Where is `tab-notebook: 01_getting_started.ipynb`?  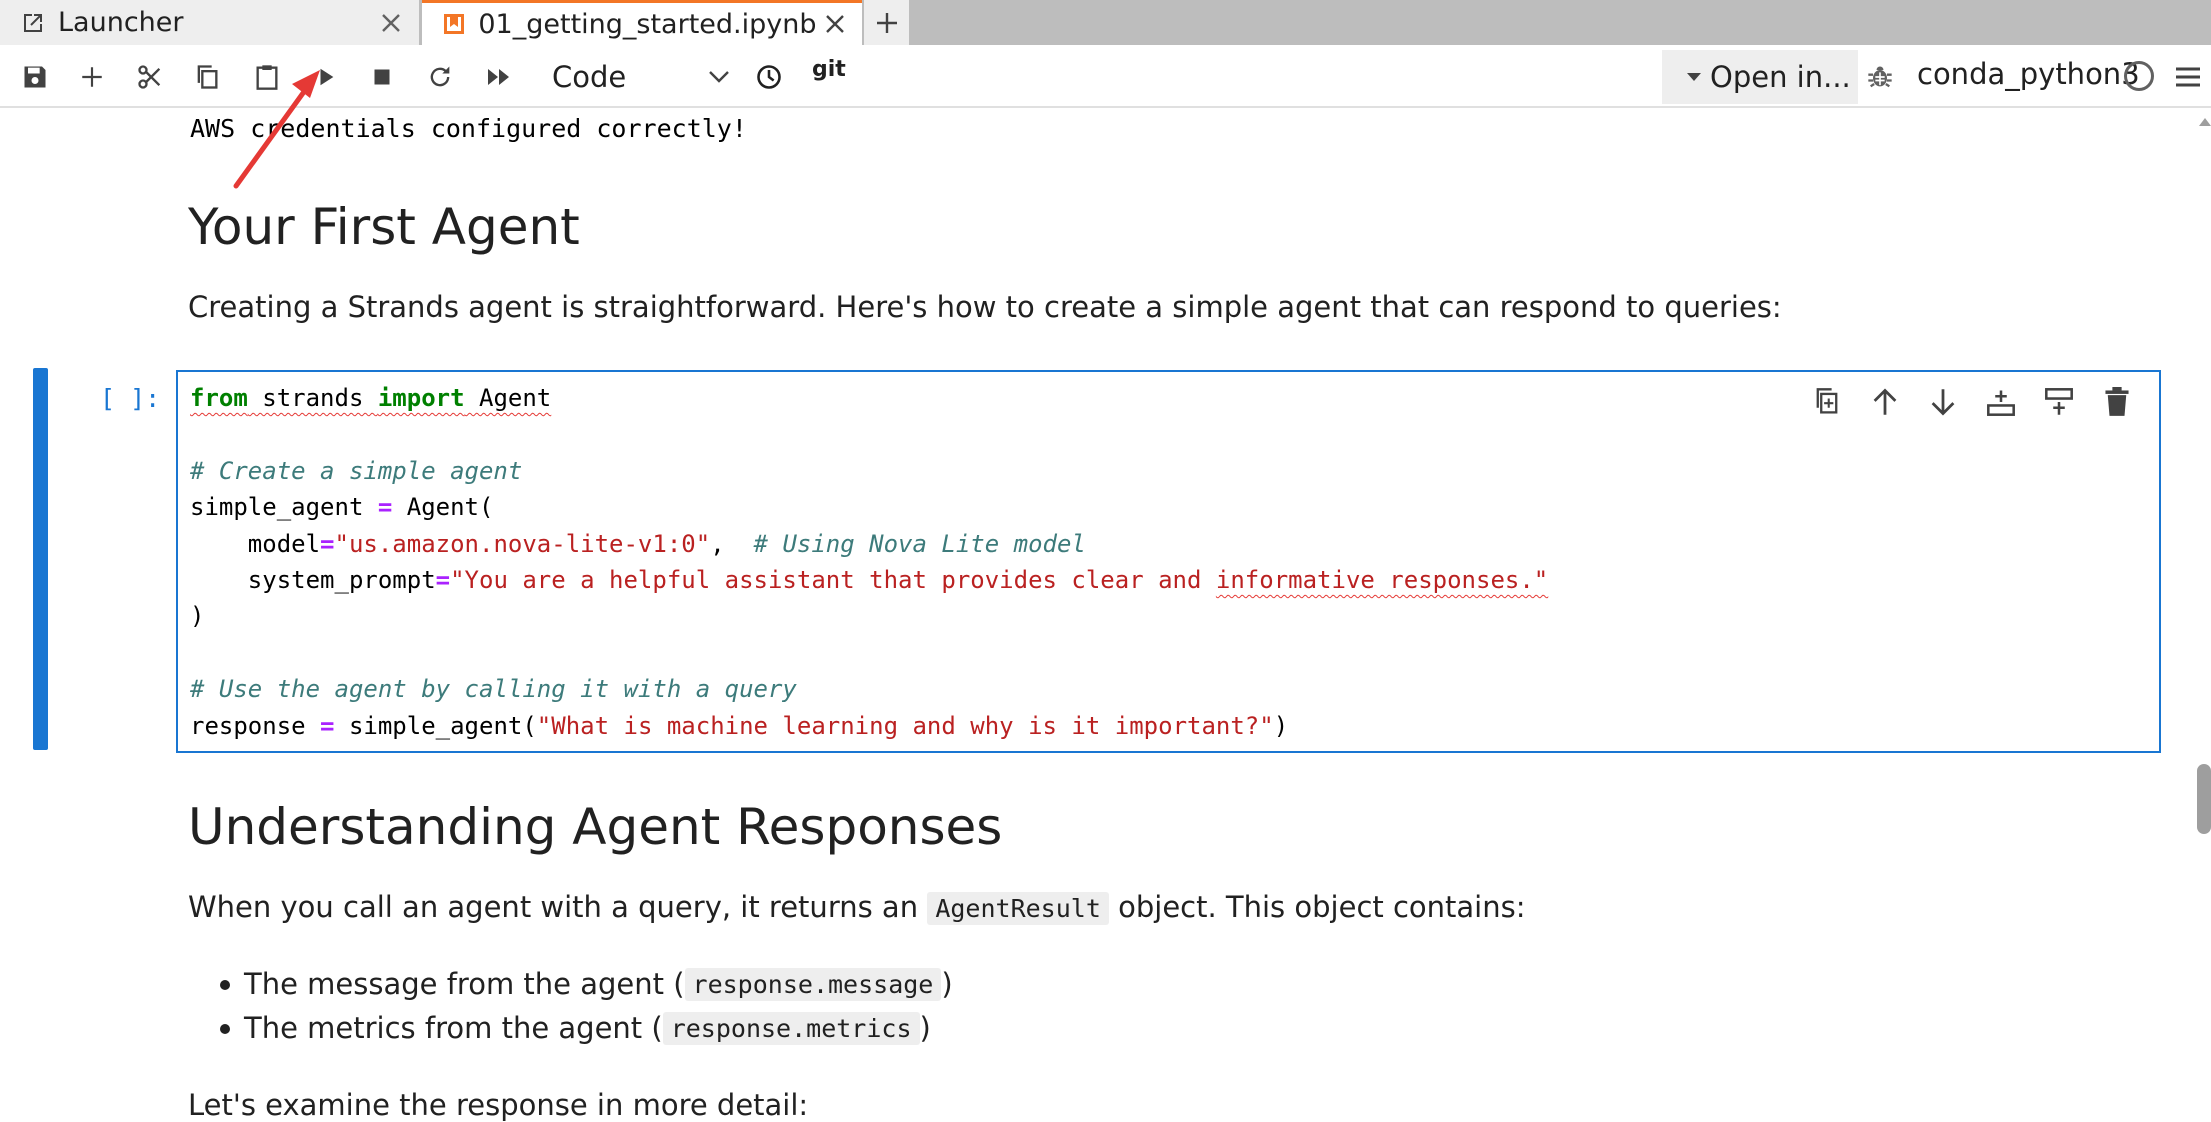
tab-notebook: 01_getting_started.ipynb is located at coordinates (642, 22).